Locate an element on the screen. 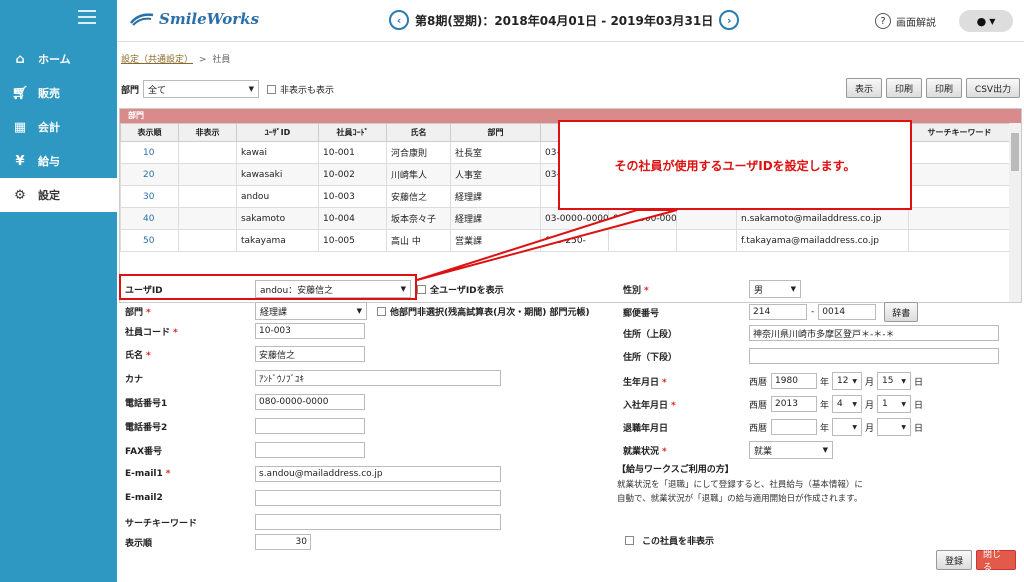  nav-item-settings: ⚙ 設定 is located at coordinates (58, 195).